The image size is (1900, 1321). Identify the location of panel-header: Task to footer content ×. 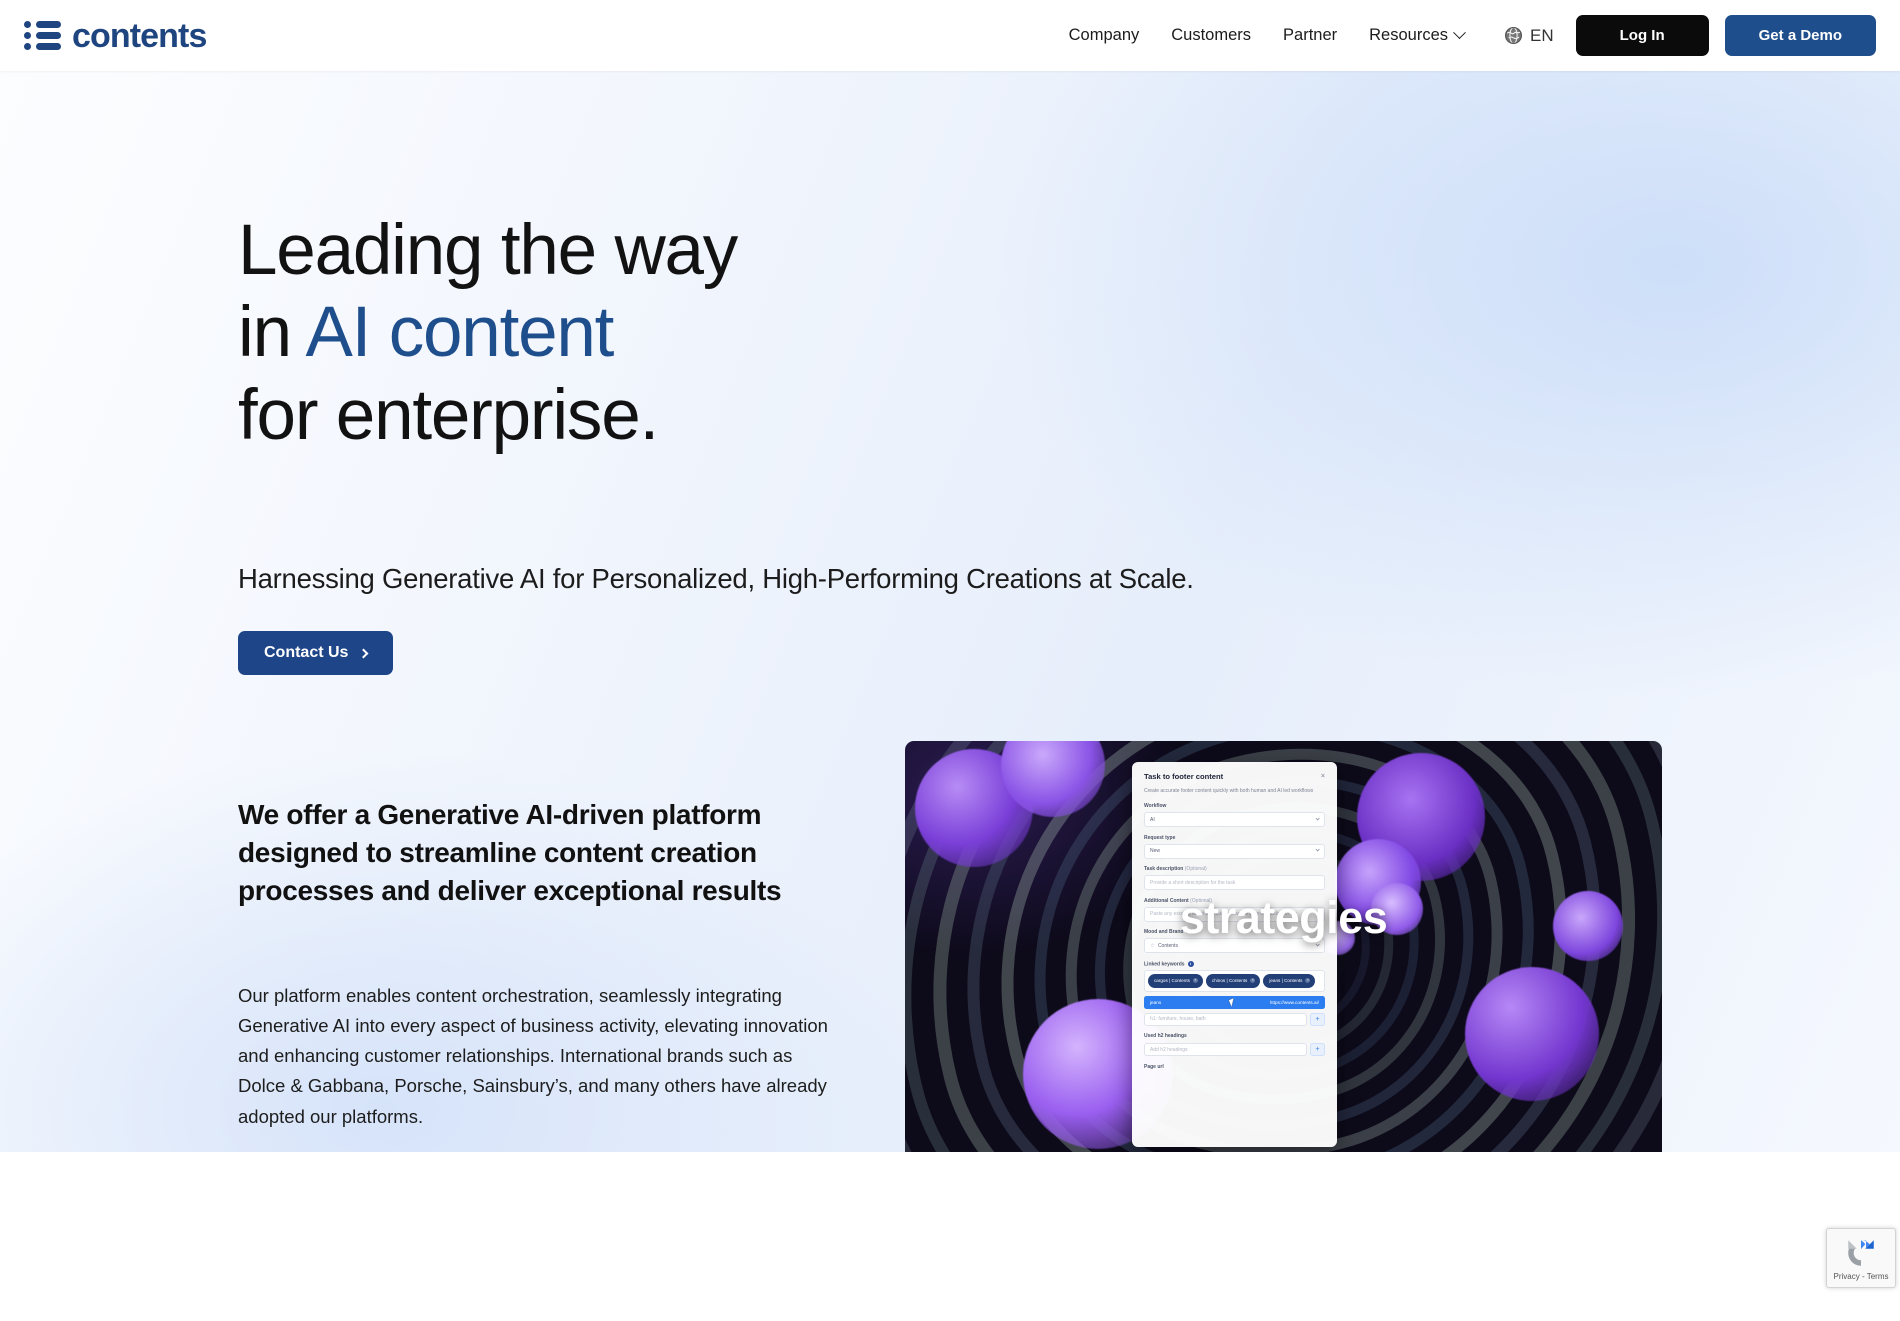
(1234, 776).